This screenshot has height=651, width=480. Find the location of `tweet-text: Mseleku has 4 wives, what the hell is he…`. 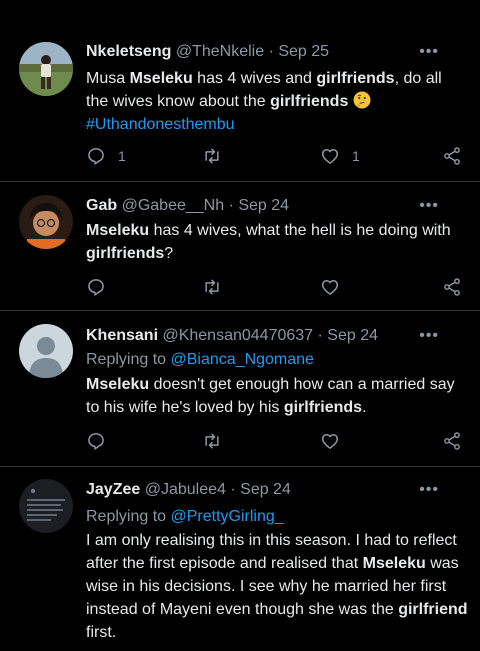

tweet-text: Mseleku has 4 wives, what the hell is he… is located at coordinates (276, 242).